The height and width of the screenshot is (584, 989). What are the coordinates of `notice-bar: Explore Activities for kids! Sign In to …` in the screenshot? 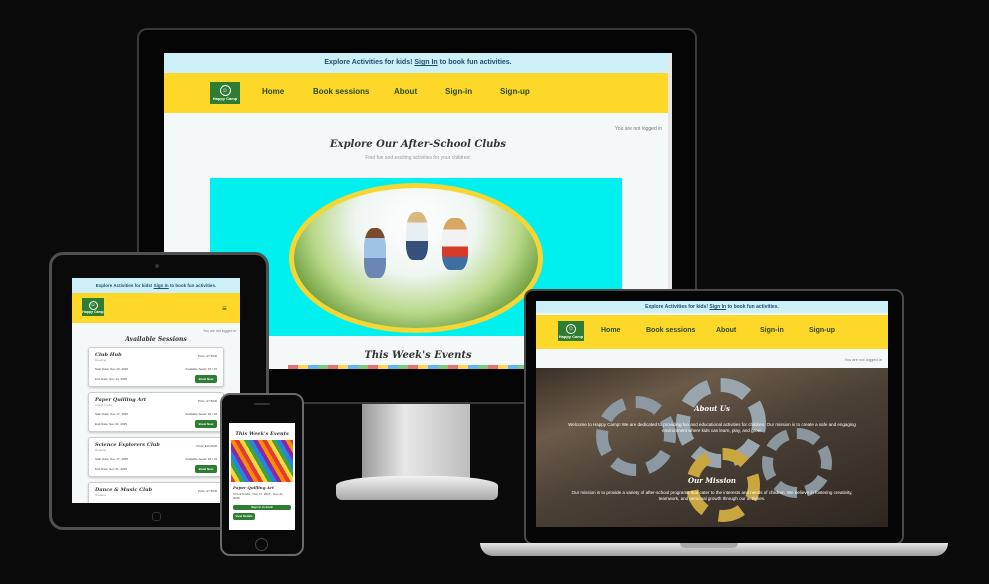 It's located at (418, 63).